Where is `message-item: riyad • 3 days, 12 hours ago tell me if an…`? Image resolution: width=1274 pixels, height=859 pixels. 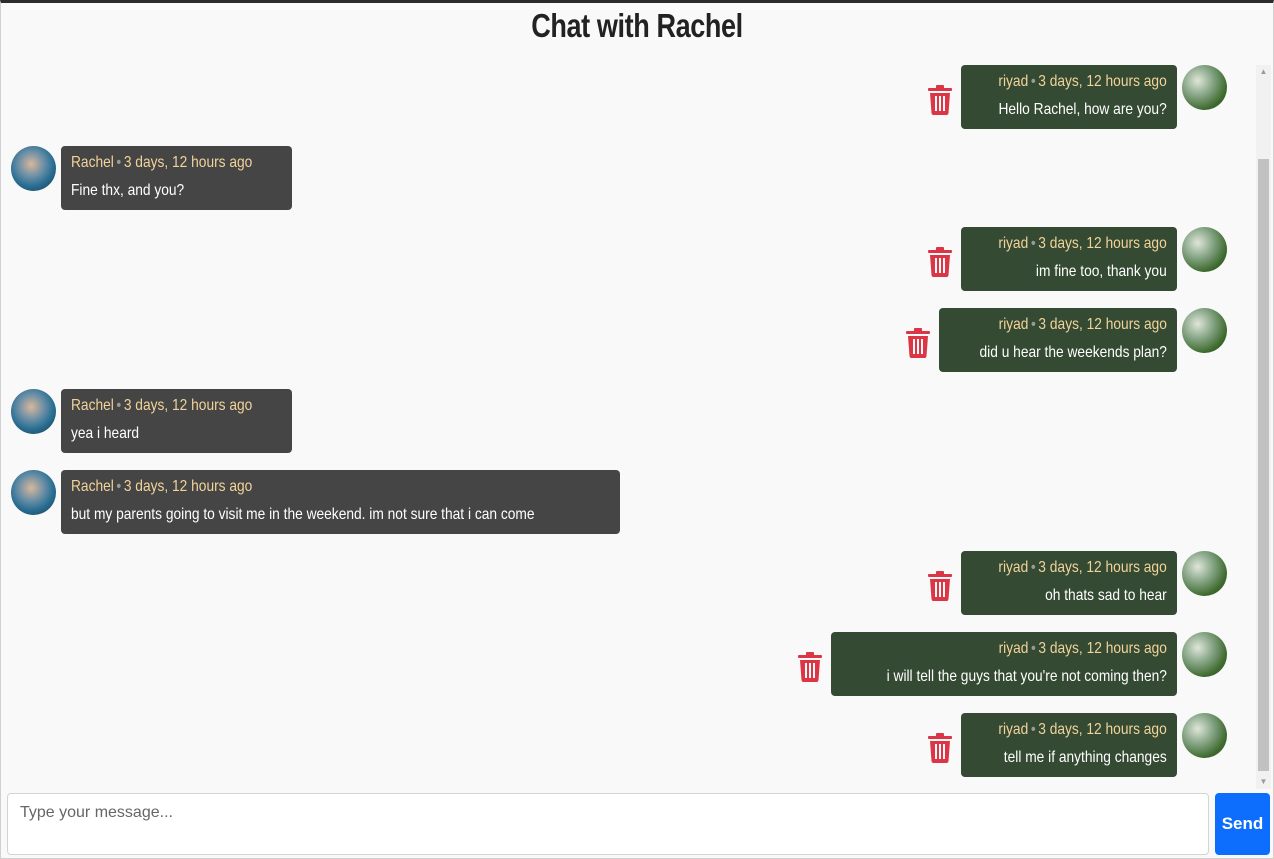 message-item: riyad • 3 days, 12 hours ago tell me if an… is located at coordinates (1077, 745).